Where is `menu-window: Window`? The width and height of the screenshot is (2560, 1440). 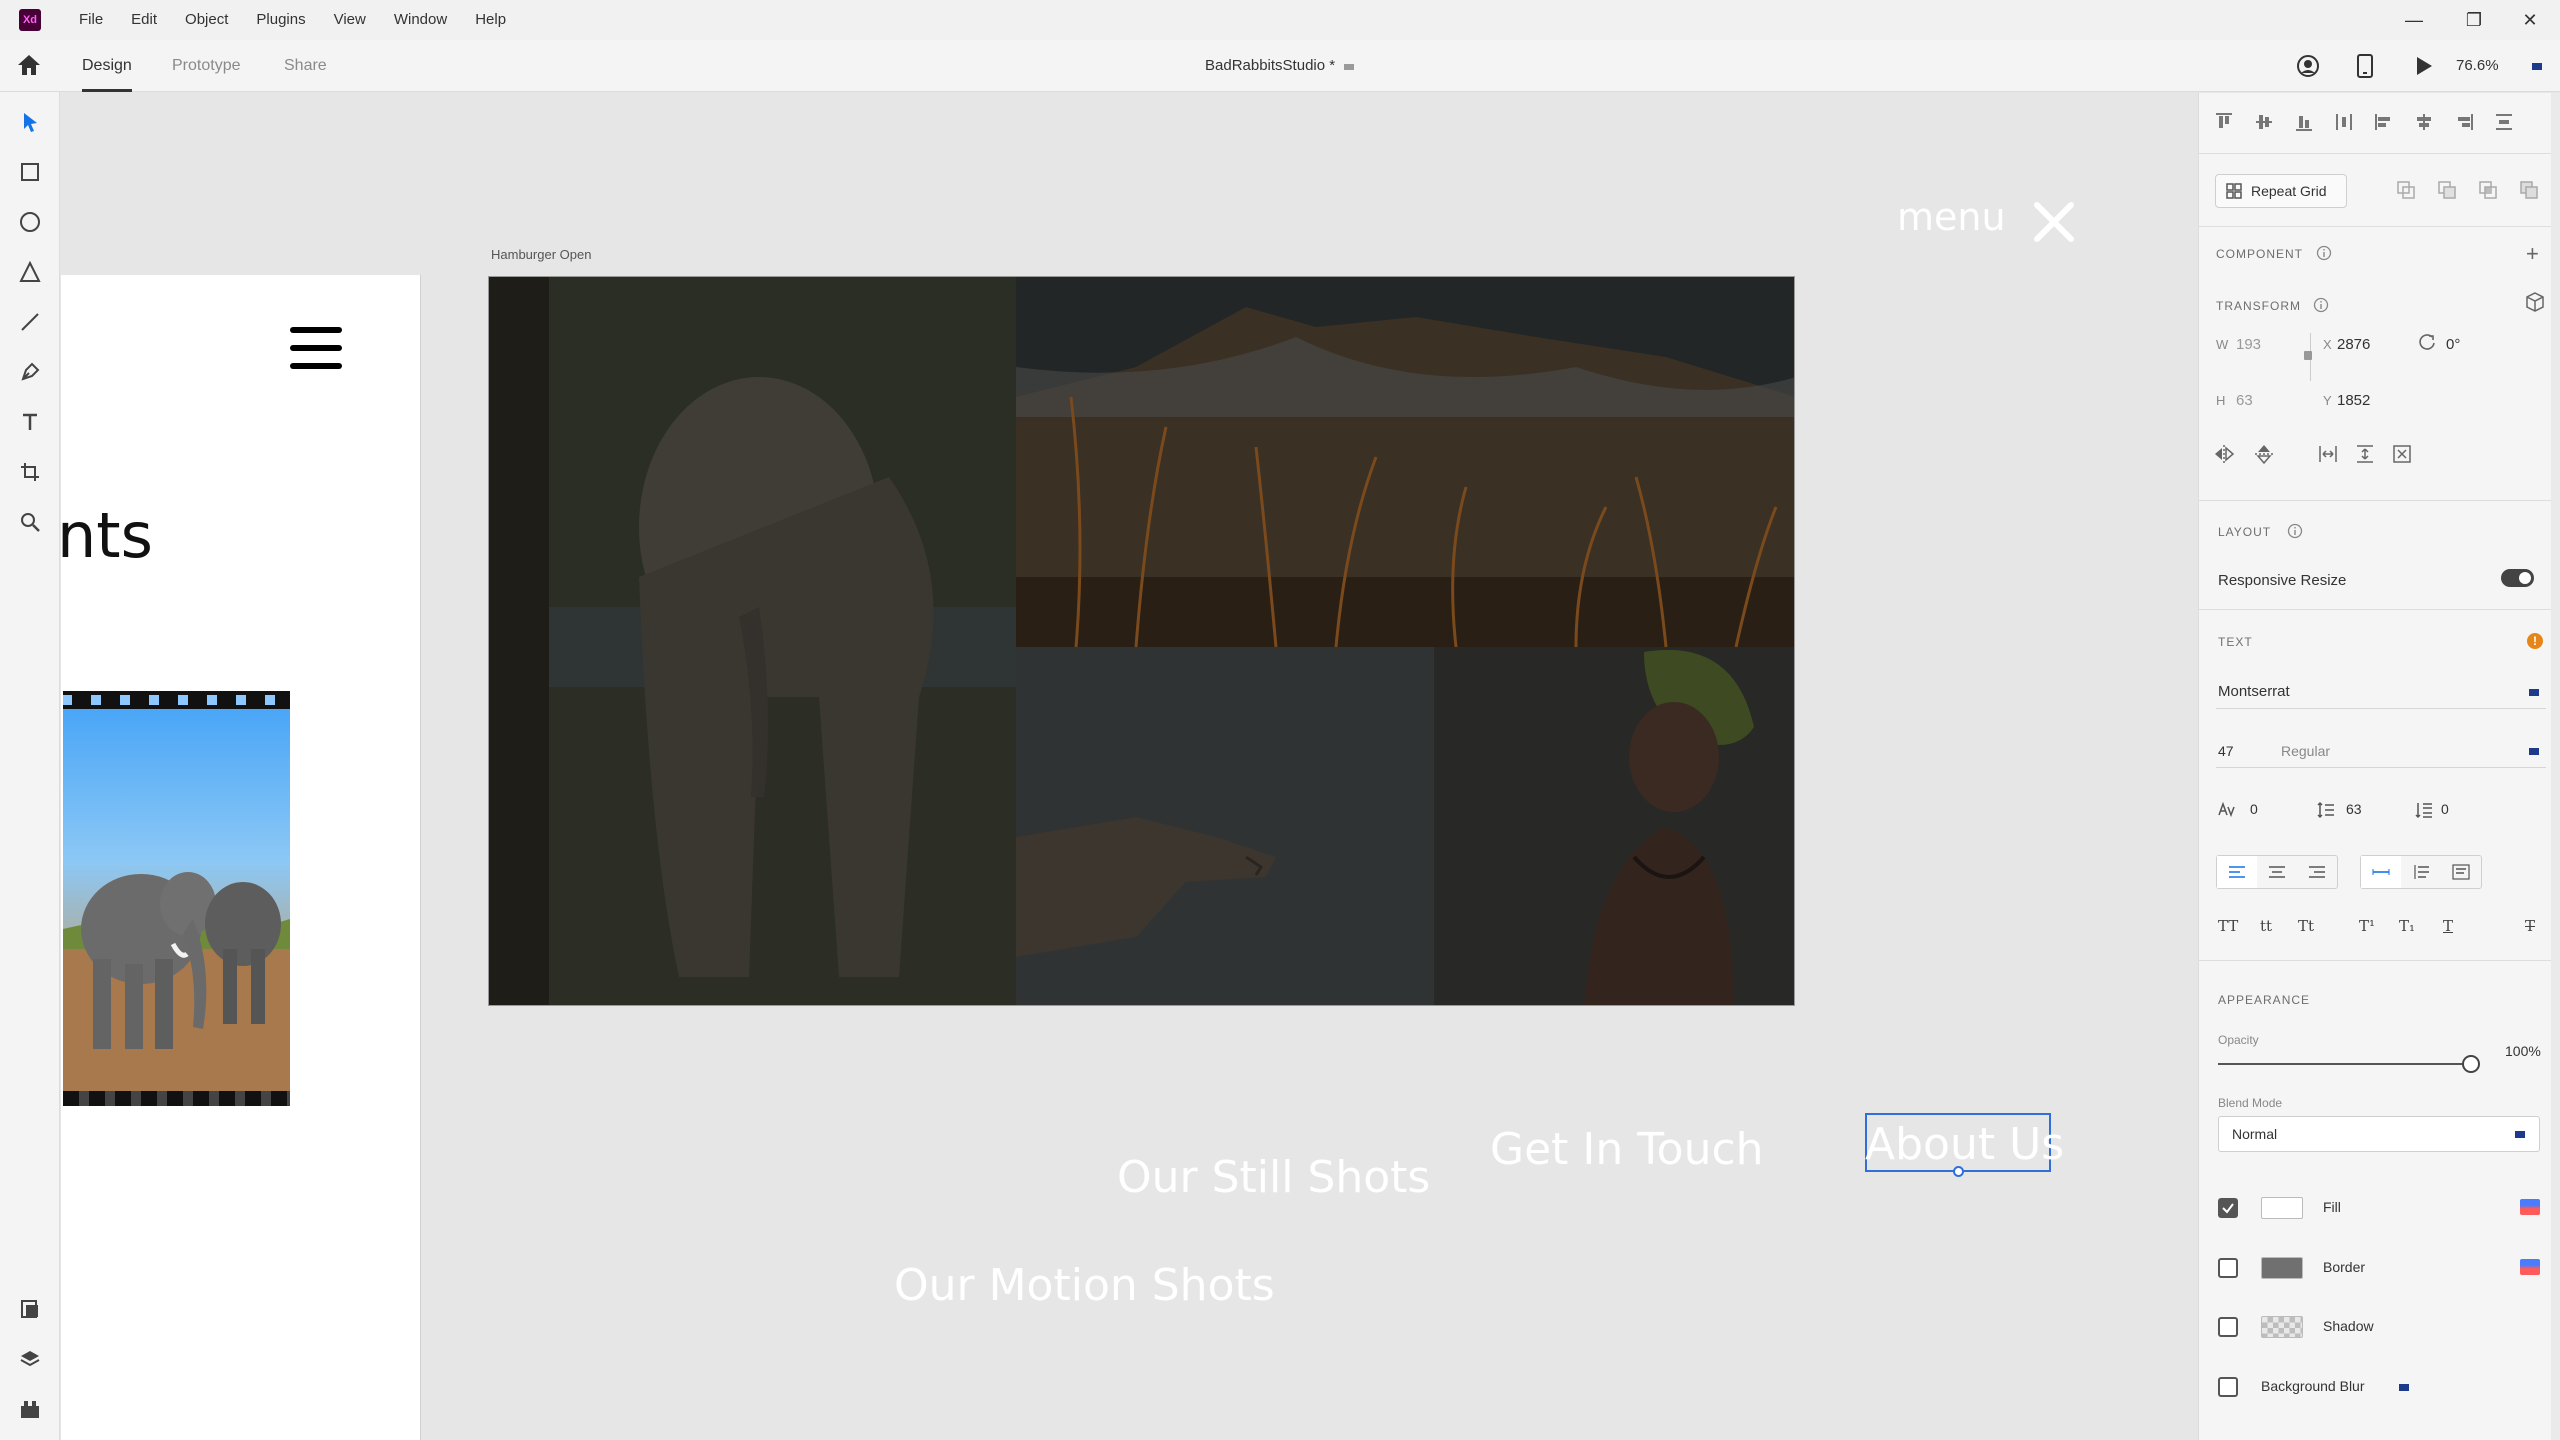 menu-window: Window is located at coordinates (420, 20).